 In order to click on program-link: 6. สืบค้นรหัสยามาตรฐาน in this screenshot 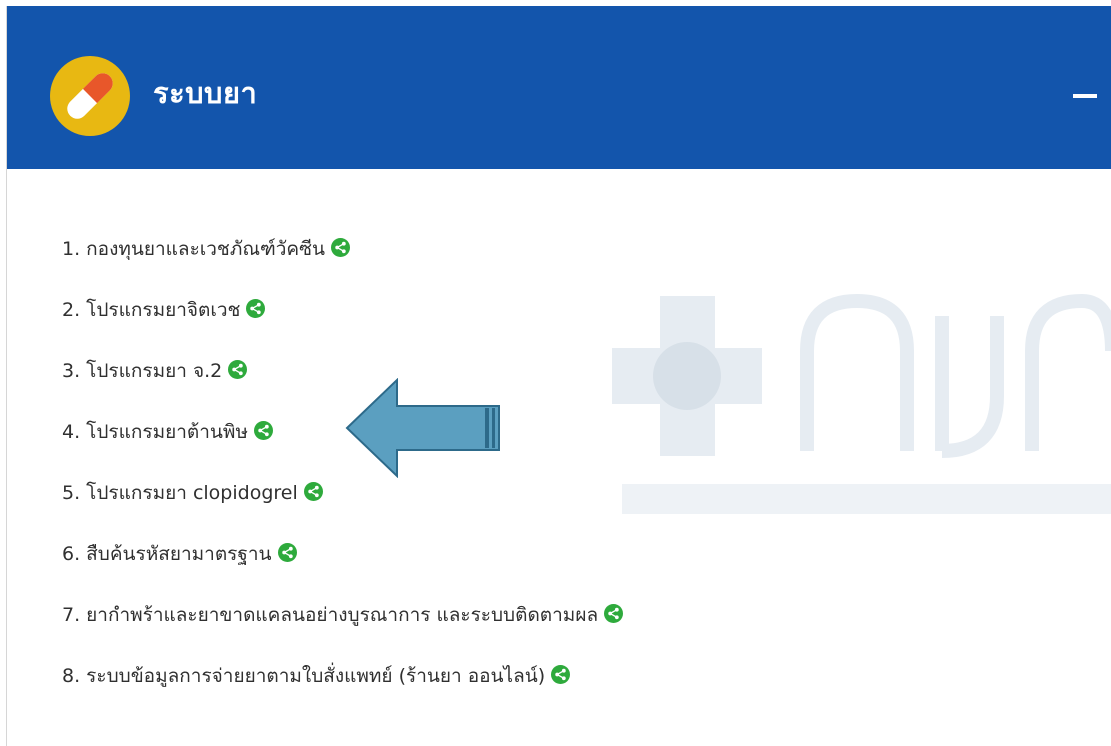, I will do `click(167, 554)`.